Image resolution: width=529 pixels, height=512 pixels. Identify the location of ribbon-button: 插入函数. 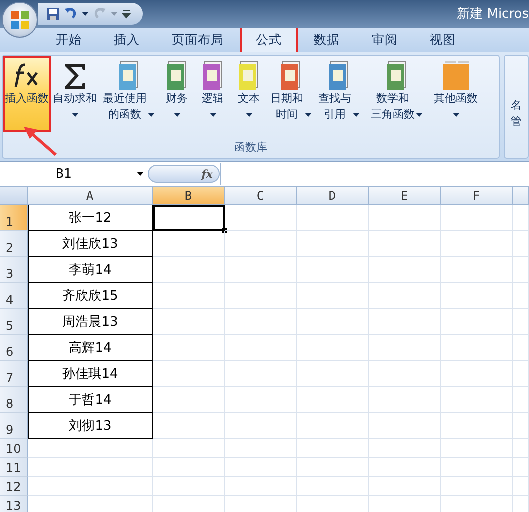
(27, 94).